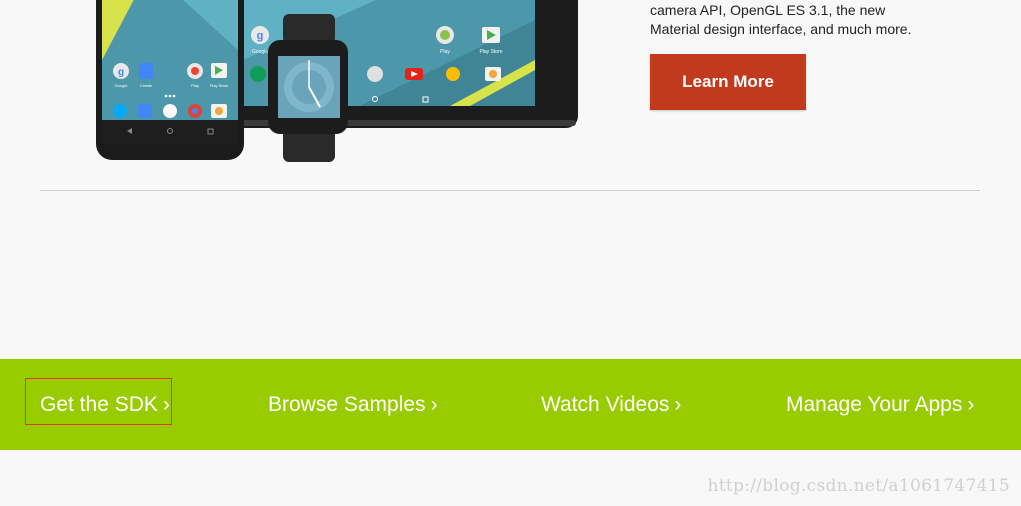  What do you see at coordinates (874, 404) in the screenshot?
I see `link-label: Manage Your Apps` at bounding box center [874, 404].